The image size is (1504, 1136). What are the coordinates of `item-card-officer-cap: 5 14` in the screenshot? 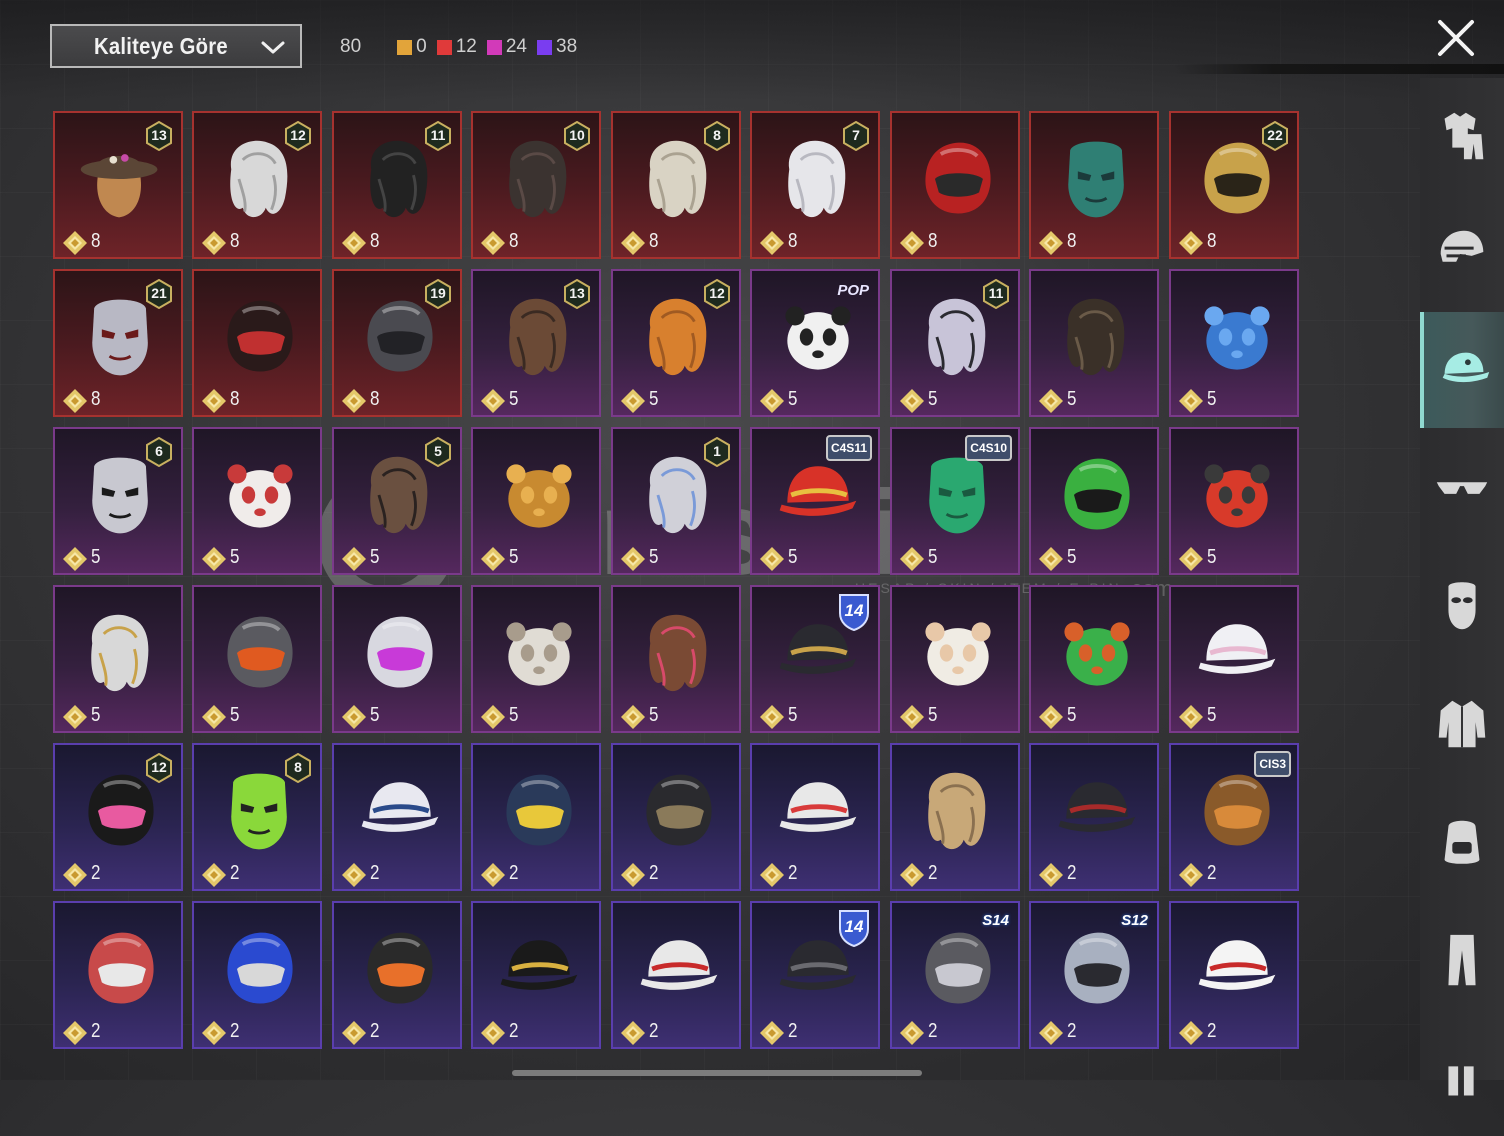 It's located at (815, 659).